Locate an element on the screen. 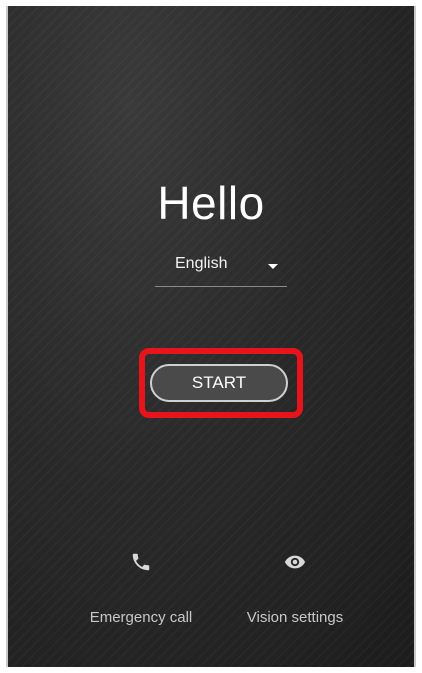 This screenshot has width=422, height=673. vision-settings-button: Vision settings is located at coordinates (295, 588).